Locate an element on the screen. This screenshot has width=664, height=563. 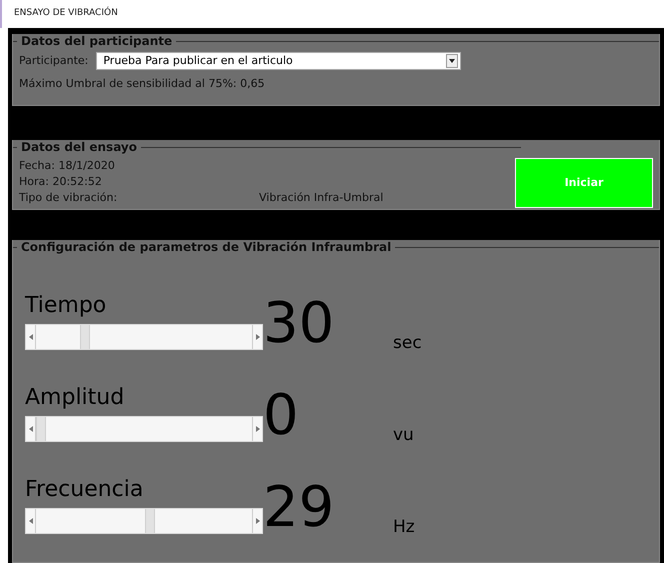
parameter-label: Tiempo is located at coordinates (66, 306).